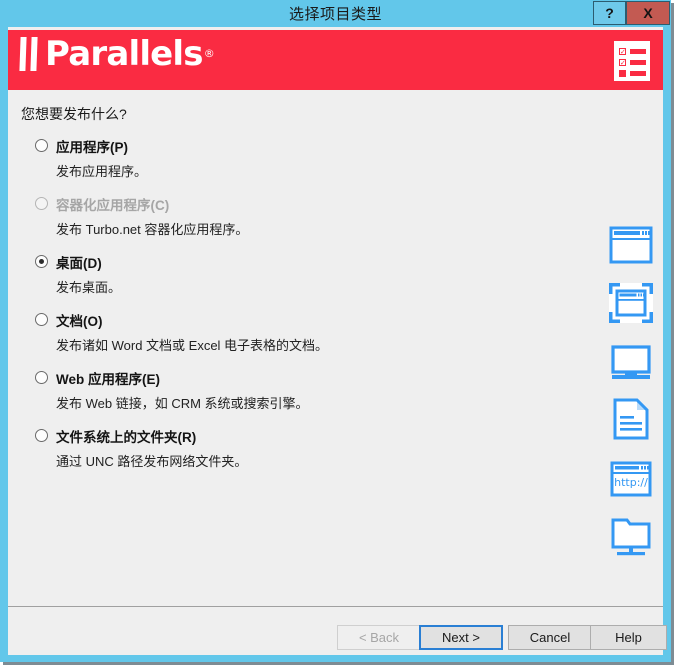 The width and height of the screenshot is (675, 666). Describe the element at coordinates (41, 377) in the screenshot. I see `radio-web-application` at that location.